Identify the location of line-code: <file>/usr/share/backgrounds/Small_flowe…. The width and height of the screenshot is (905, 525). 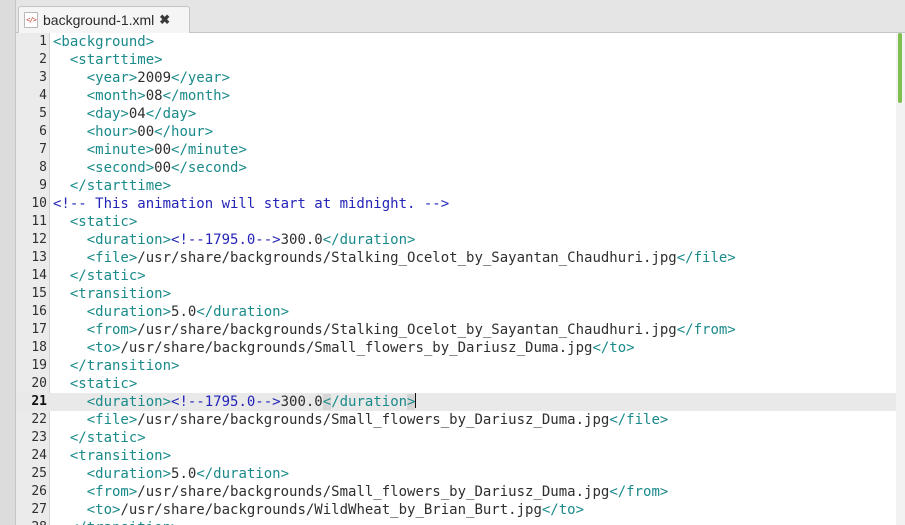
(361, 420).